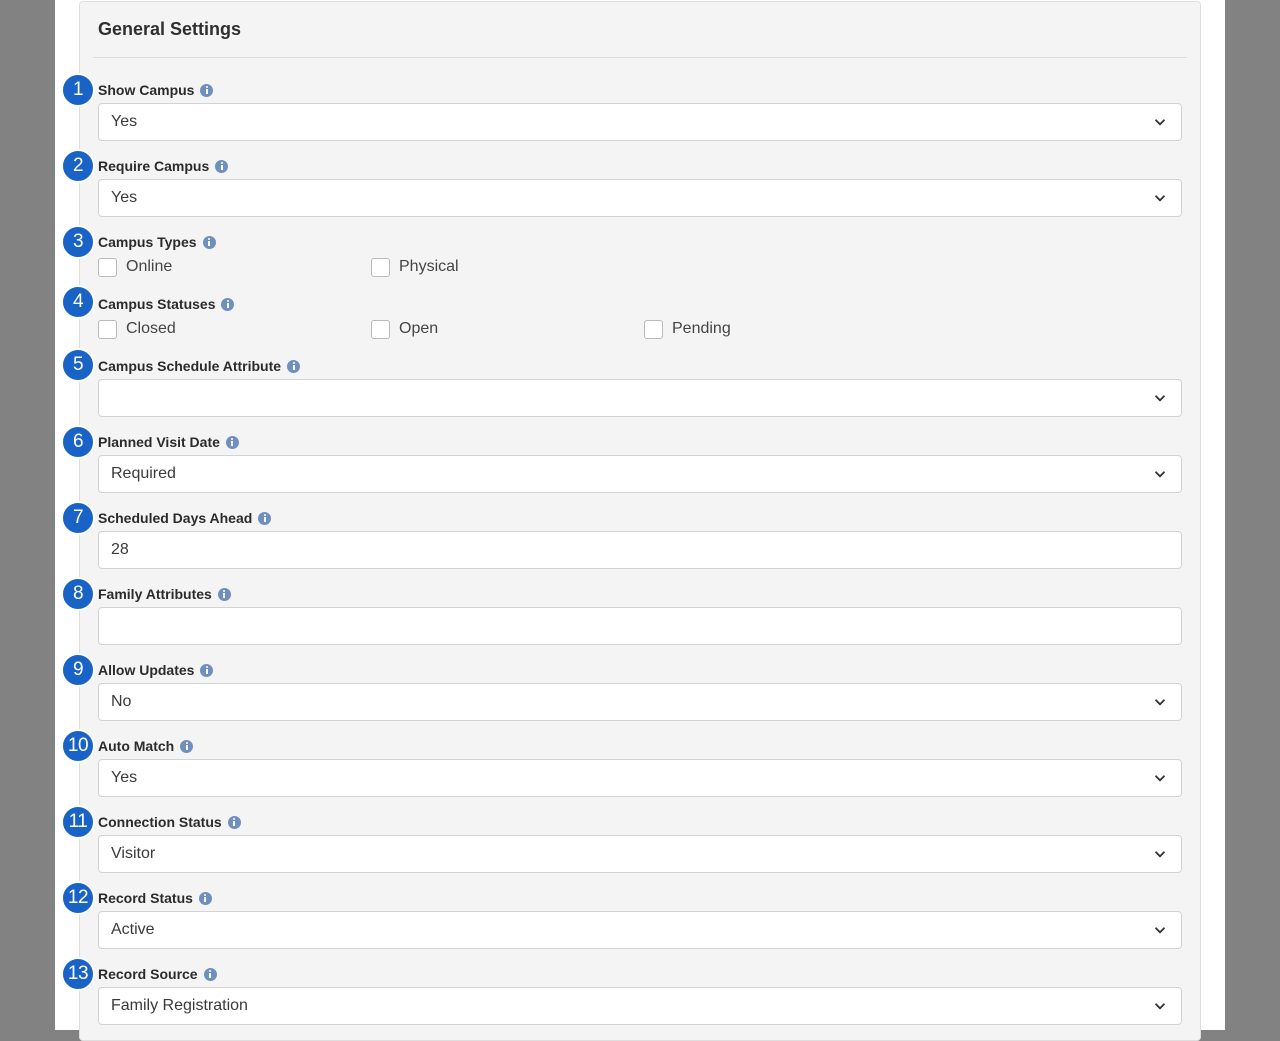 The image size is (1280, 1041). What do you see at coordinates (78, 594) in the screenshot?
I see `callout-badge-8: 8` at bounding box center [78, 594].